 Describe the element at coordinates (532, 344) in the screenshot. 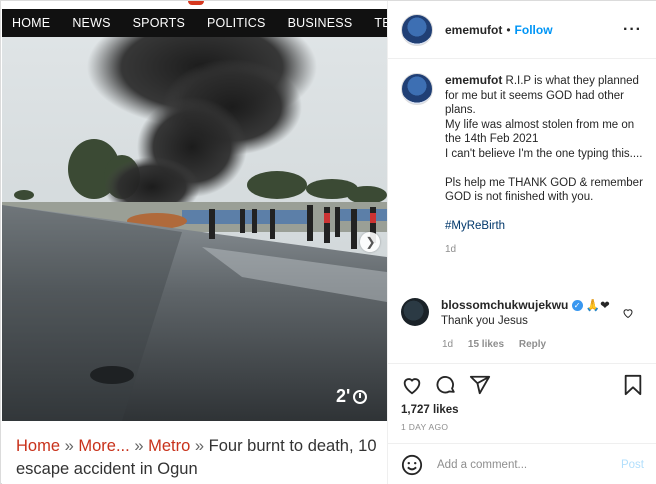

I see `reply-button: Reply` at that location.